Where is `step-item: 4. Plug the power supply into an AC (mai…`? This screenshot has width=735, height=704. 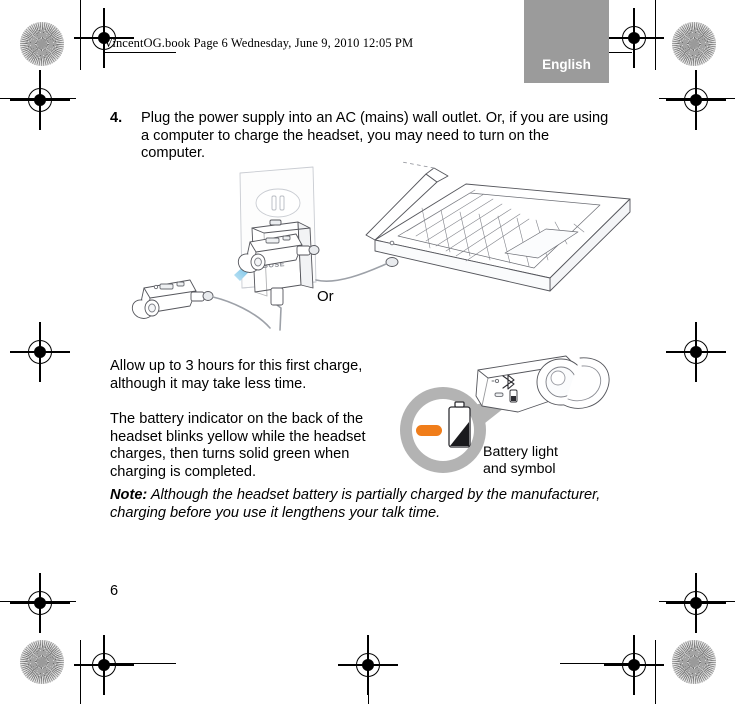
step-item: 4. Plug the power supply into an AC (mai… is located at coordinates (362, 136).